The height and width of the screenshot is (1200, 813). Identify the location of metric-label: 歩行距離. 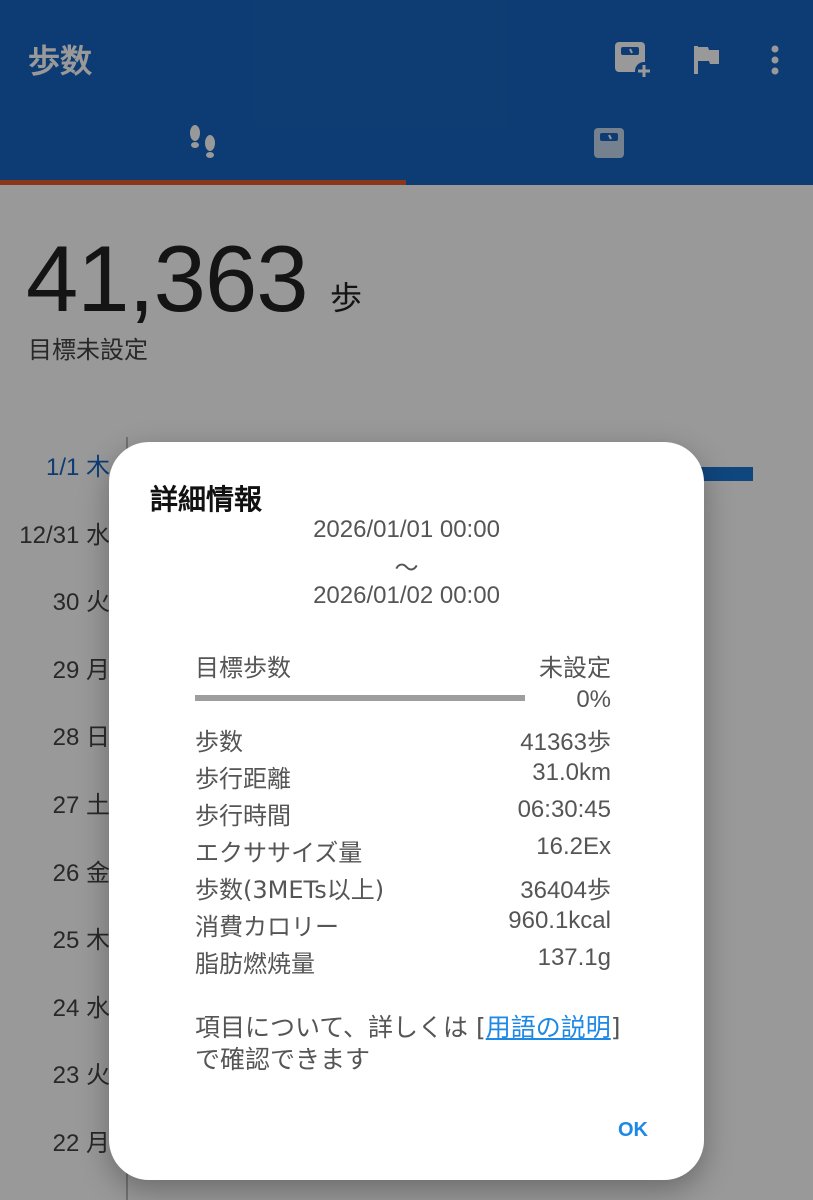
(243, 779).